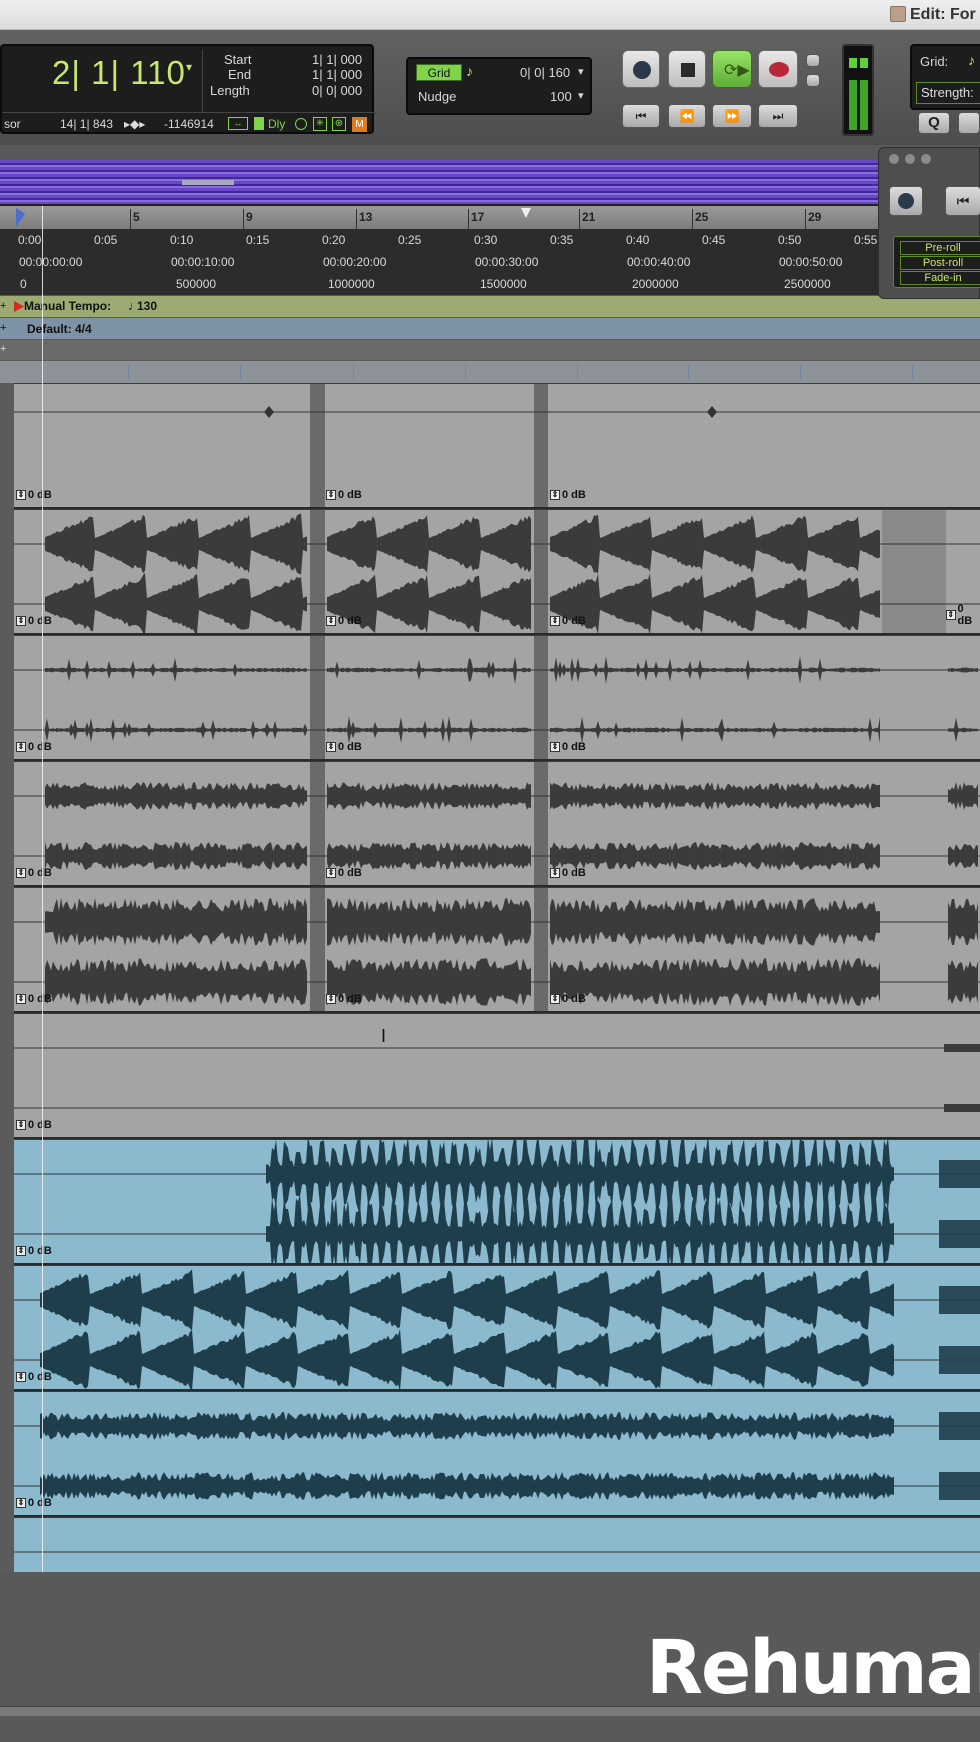 This screenshot has height=1742, width=980. I want to click on metronome-icon, so click(301, 124).